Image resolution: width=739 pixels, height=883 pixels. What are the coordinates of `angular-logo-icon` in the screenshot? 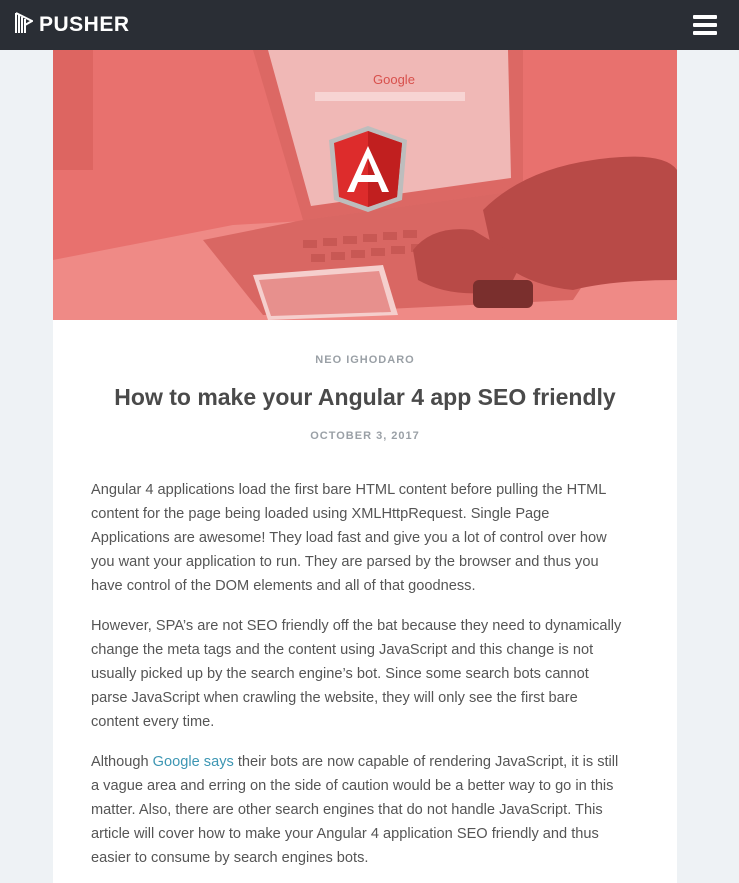 It's located at (368, 169).